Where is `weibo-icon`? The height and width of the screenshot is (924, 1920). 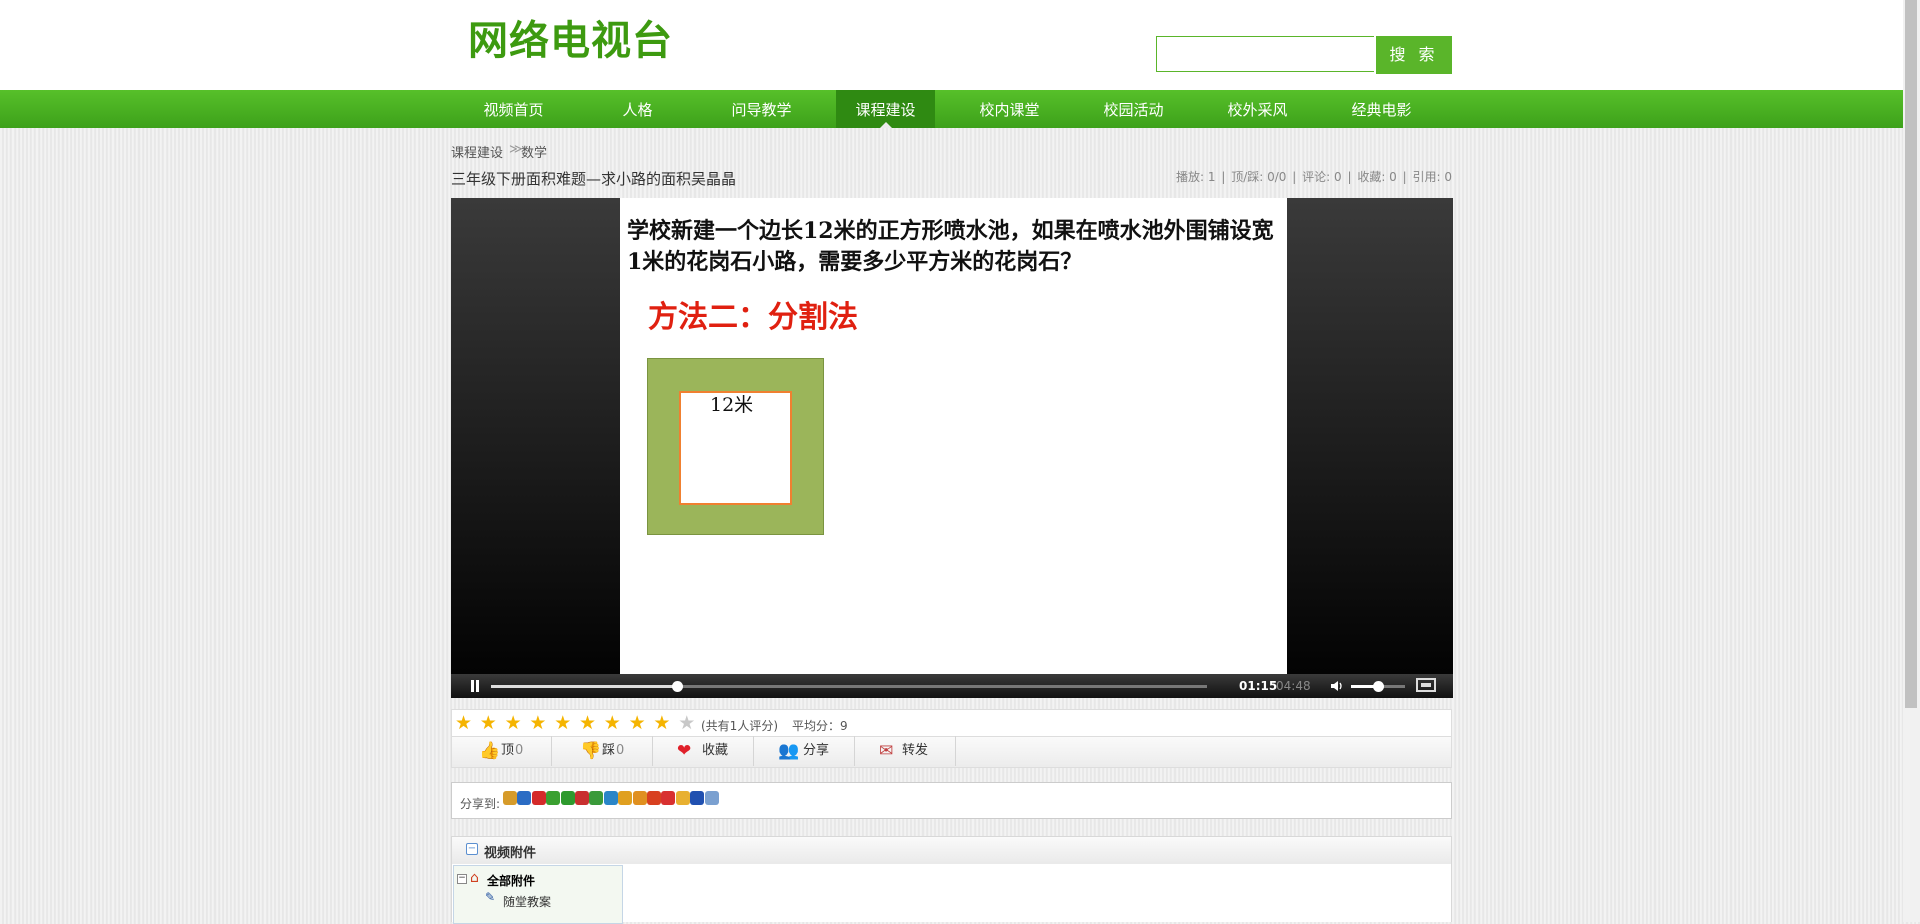
weibo-icon is located at coordinates (538, 798).